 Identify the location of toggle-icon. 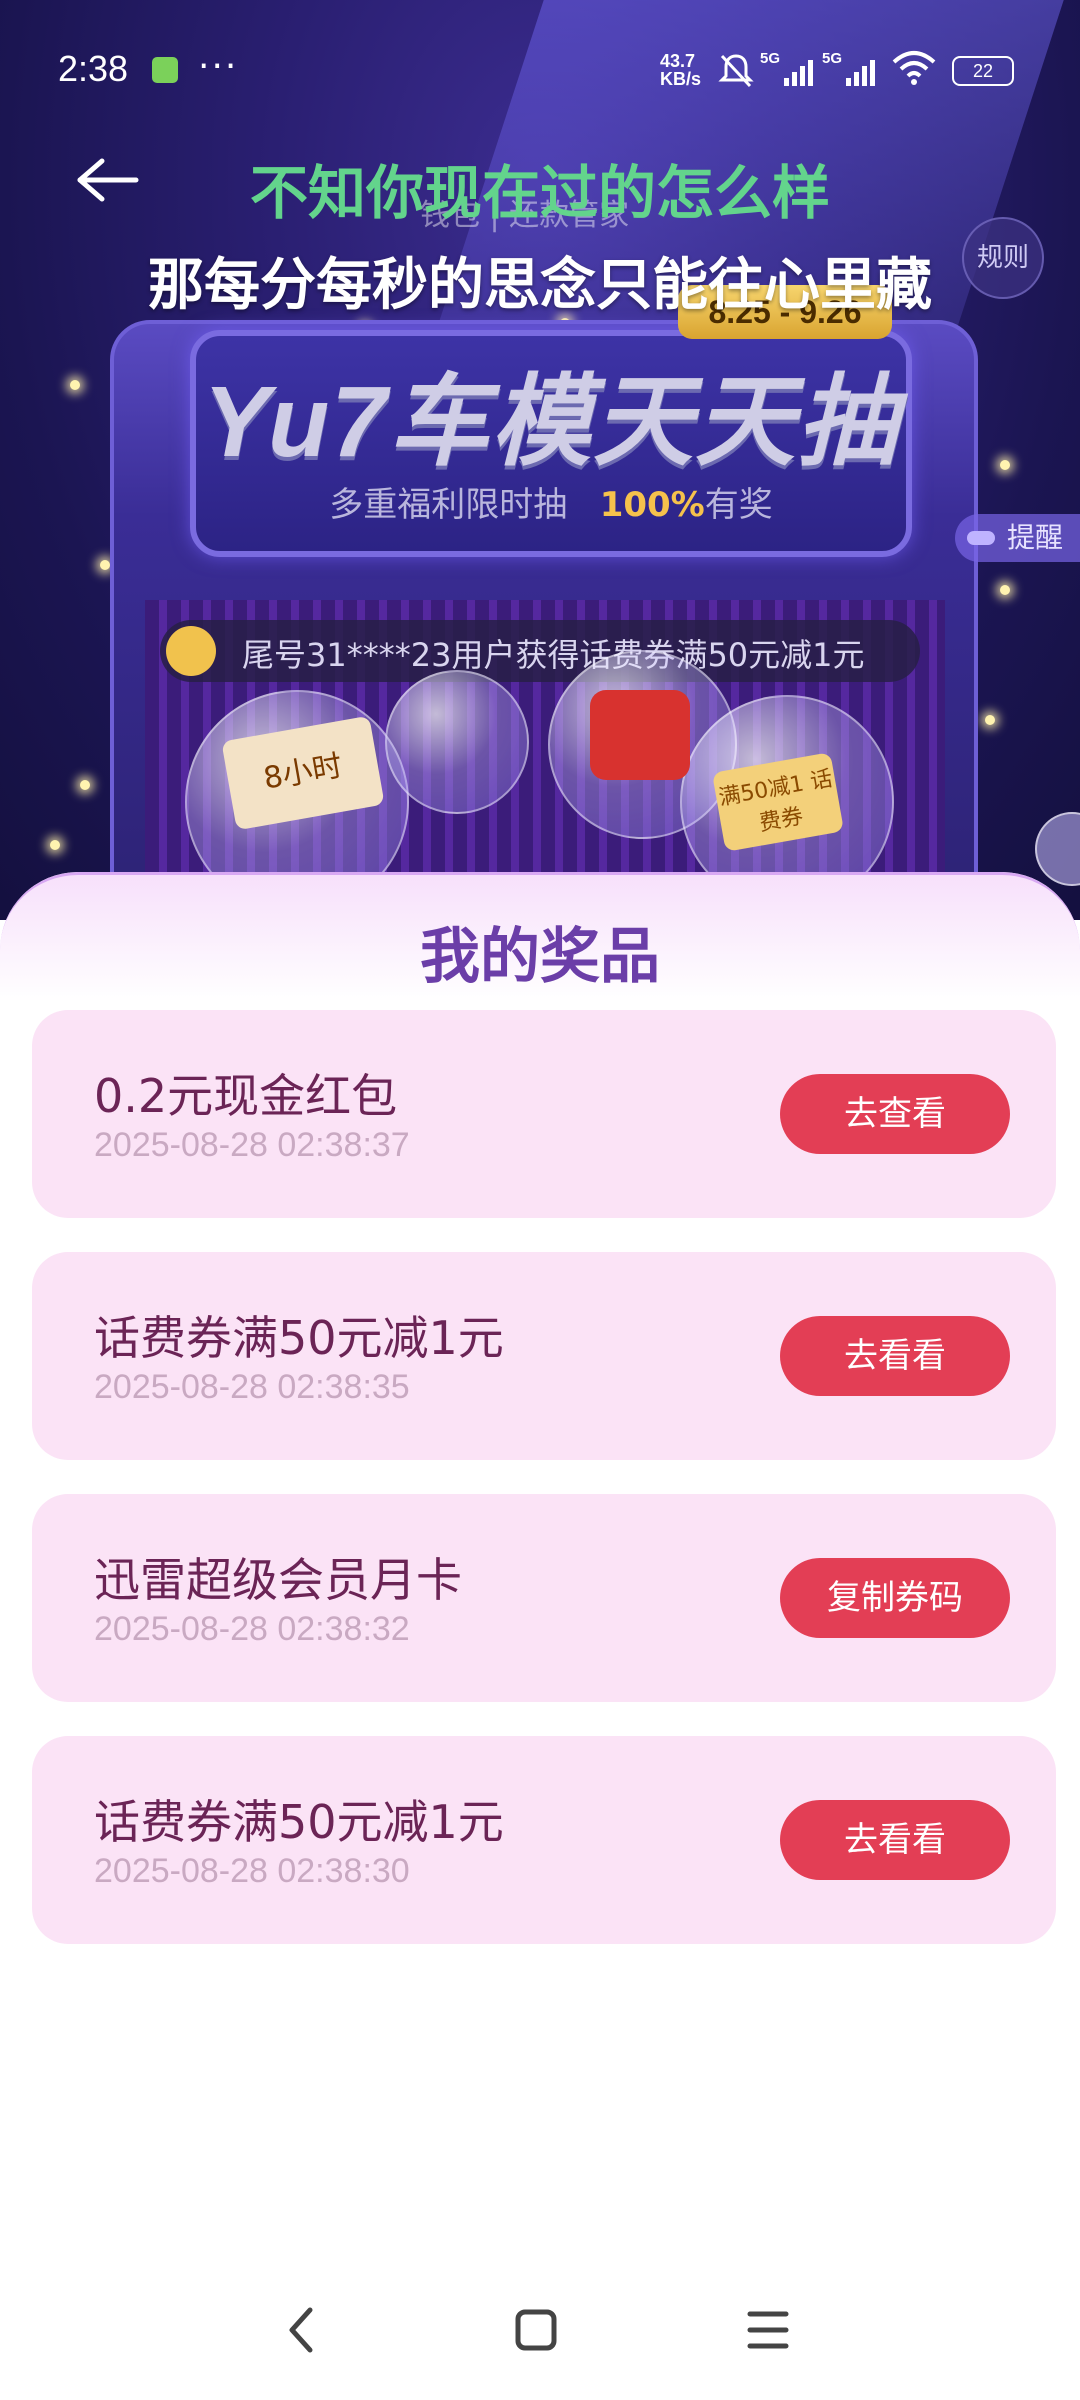
(981, 538).